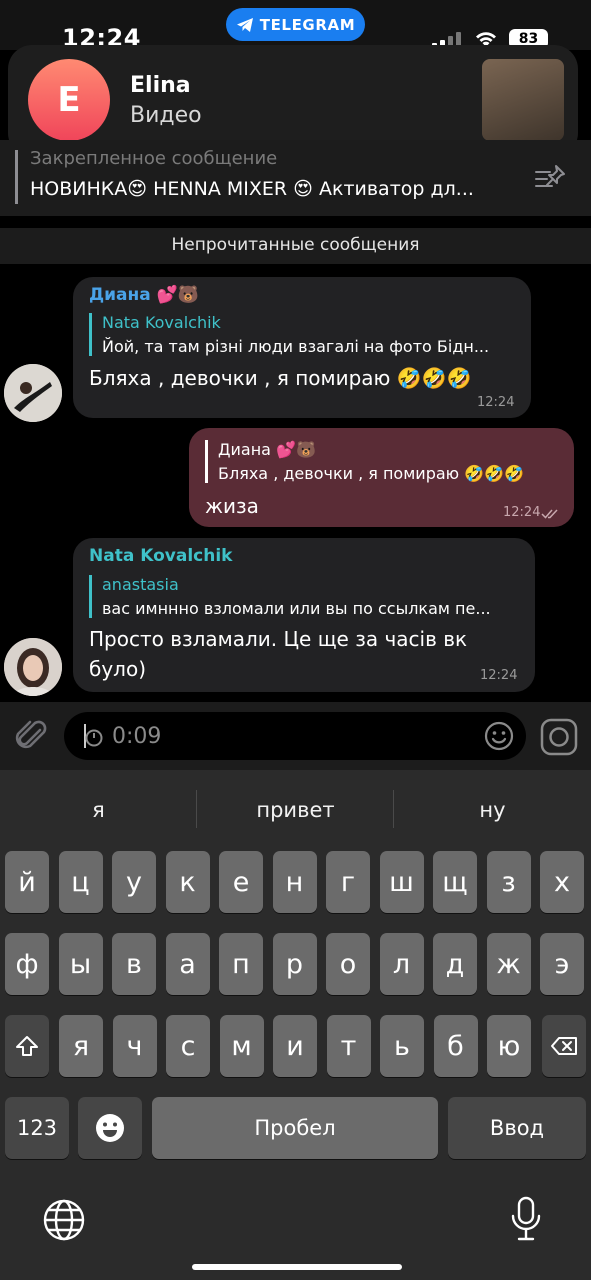  Describe the element at coordinates (562, 882) in the screenshot. I see `letter-key: х` at that location.